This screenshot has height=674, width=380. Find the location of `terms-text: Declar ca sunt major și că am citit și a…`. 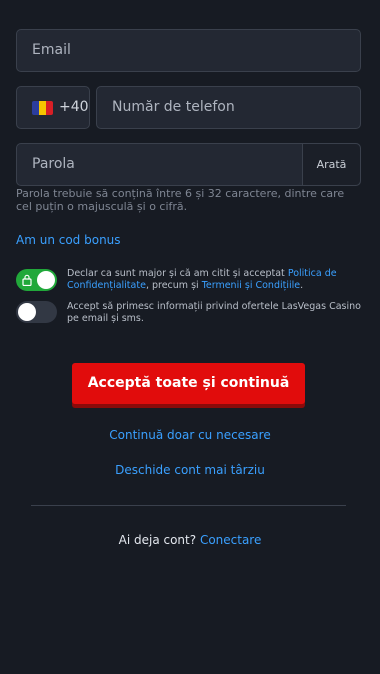

terms-text: Declar ca sunt major și că am citit și a… is located at coordinates (177, 273).